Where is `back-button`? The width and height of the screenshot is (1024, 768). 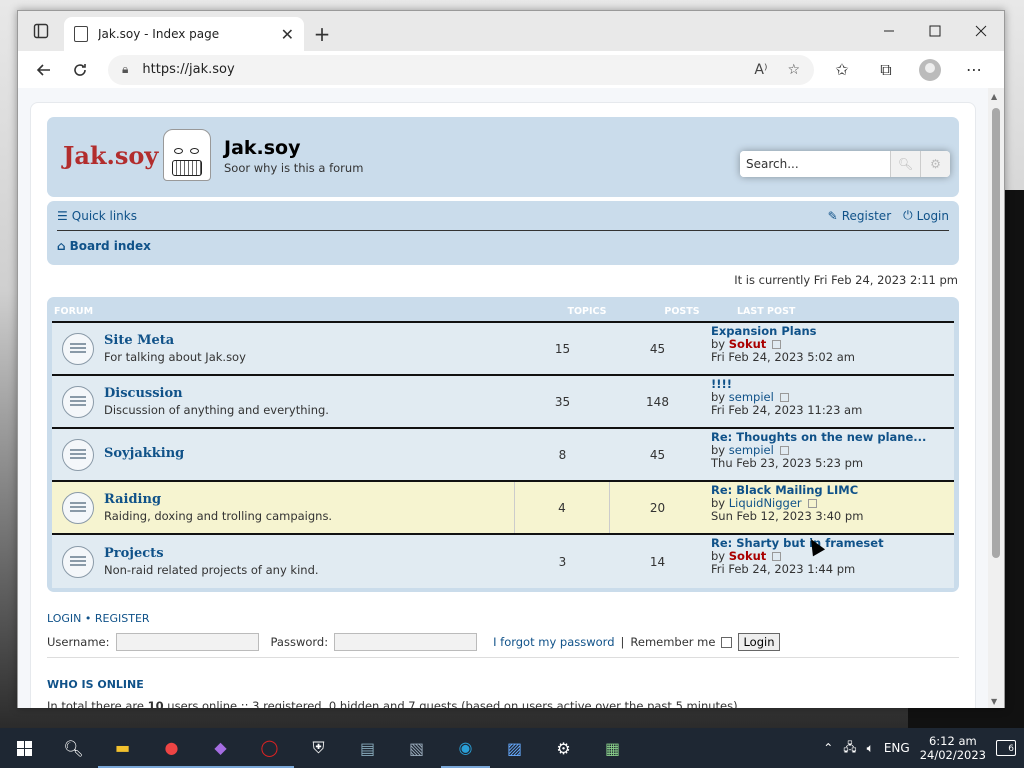 back-button is located at coordinates (44, 70).